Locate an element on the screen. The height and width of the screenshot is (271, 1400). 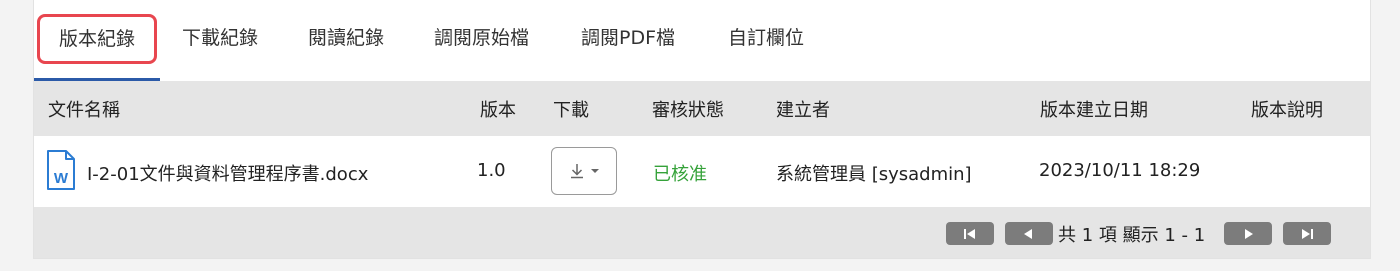
tab-download-history: 下載紀錄 is located at coordinates (220, 38).